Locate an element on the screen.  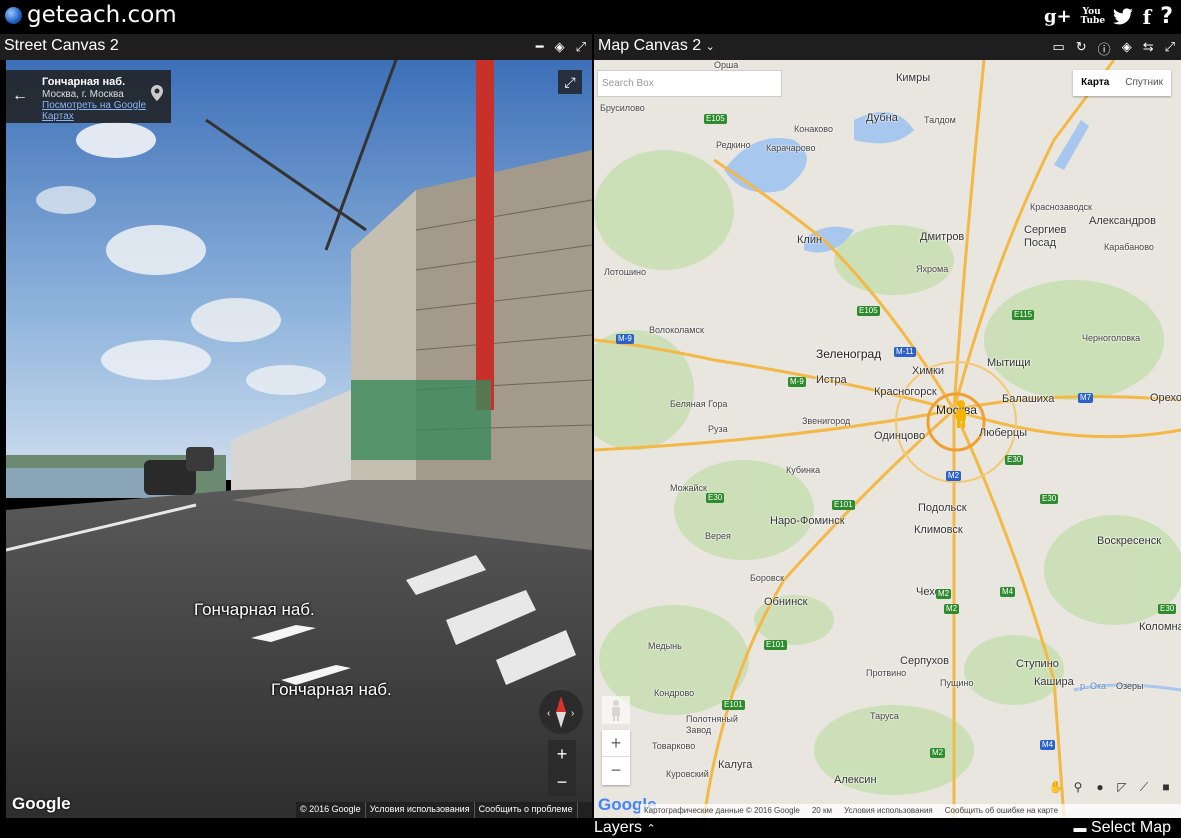
map-label: Лотошино is located at coordinates (625, 272).